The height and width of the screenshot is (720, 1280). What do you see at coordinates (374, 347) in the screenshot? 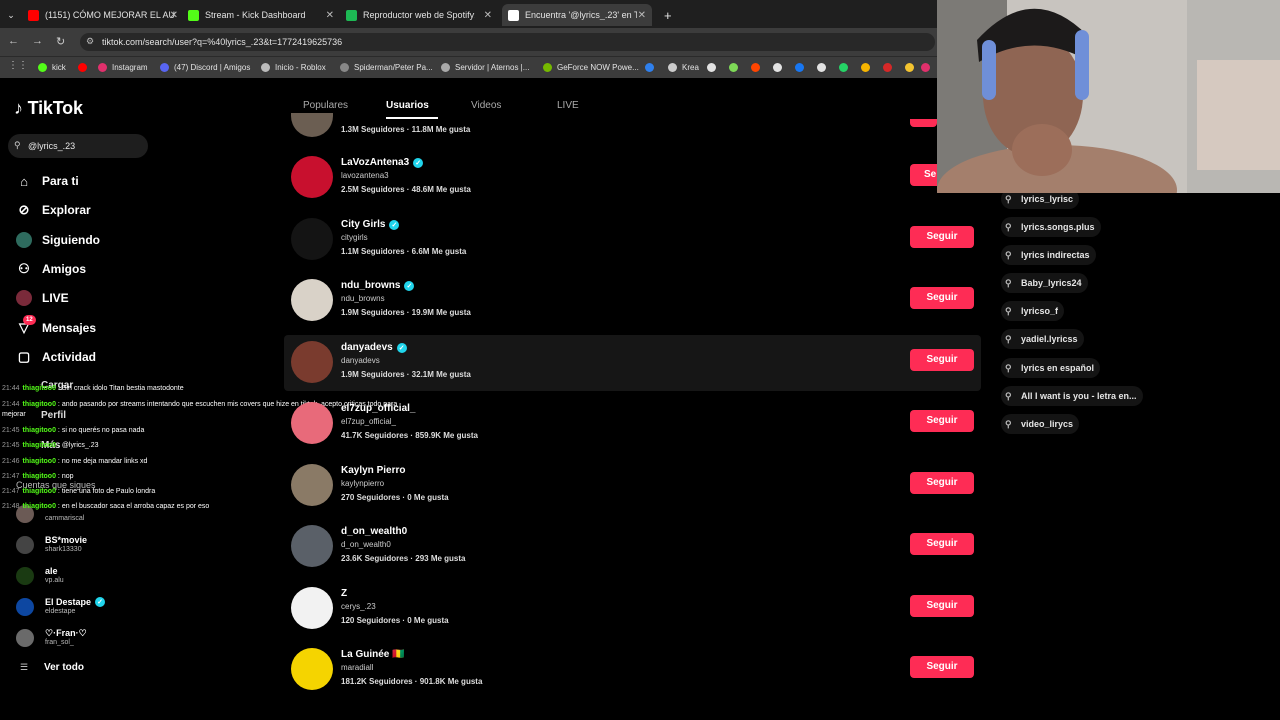
I see `user-name: danyadevs ✓` at bounding box center [374, 347].